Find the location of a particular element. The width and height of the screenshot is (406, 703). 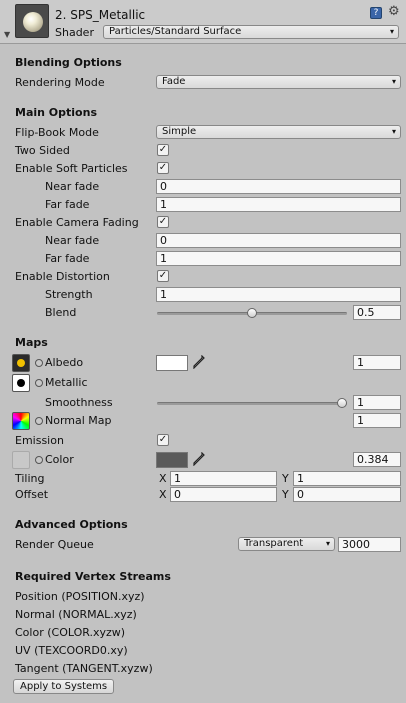

material-preview-thumbnail is located at coordinates (32, 21).